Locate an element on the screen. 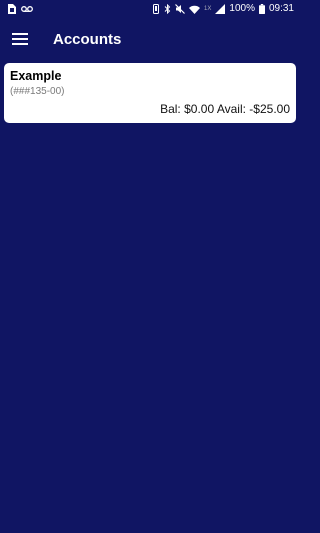 The image size is (320, 533). balance-label: Bal: is located at coordinates (170, 109).